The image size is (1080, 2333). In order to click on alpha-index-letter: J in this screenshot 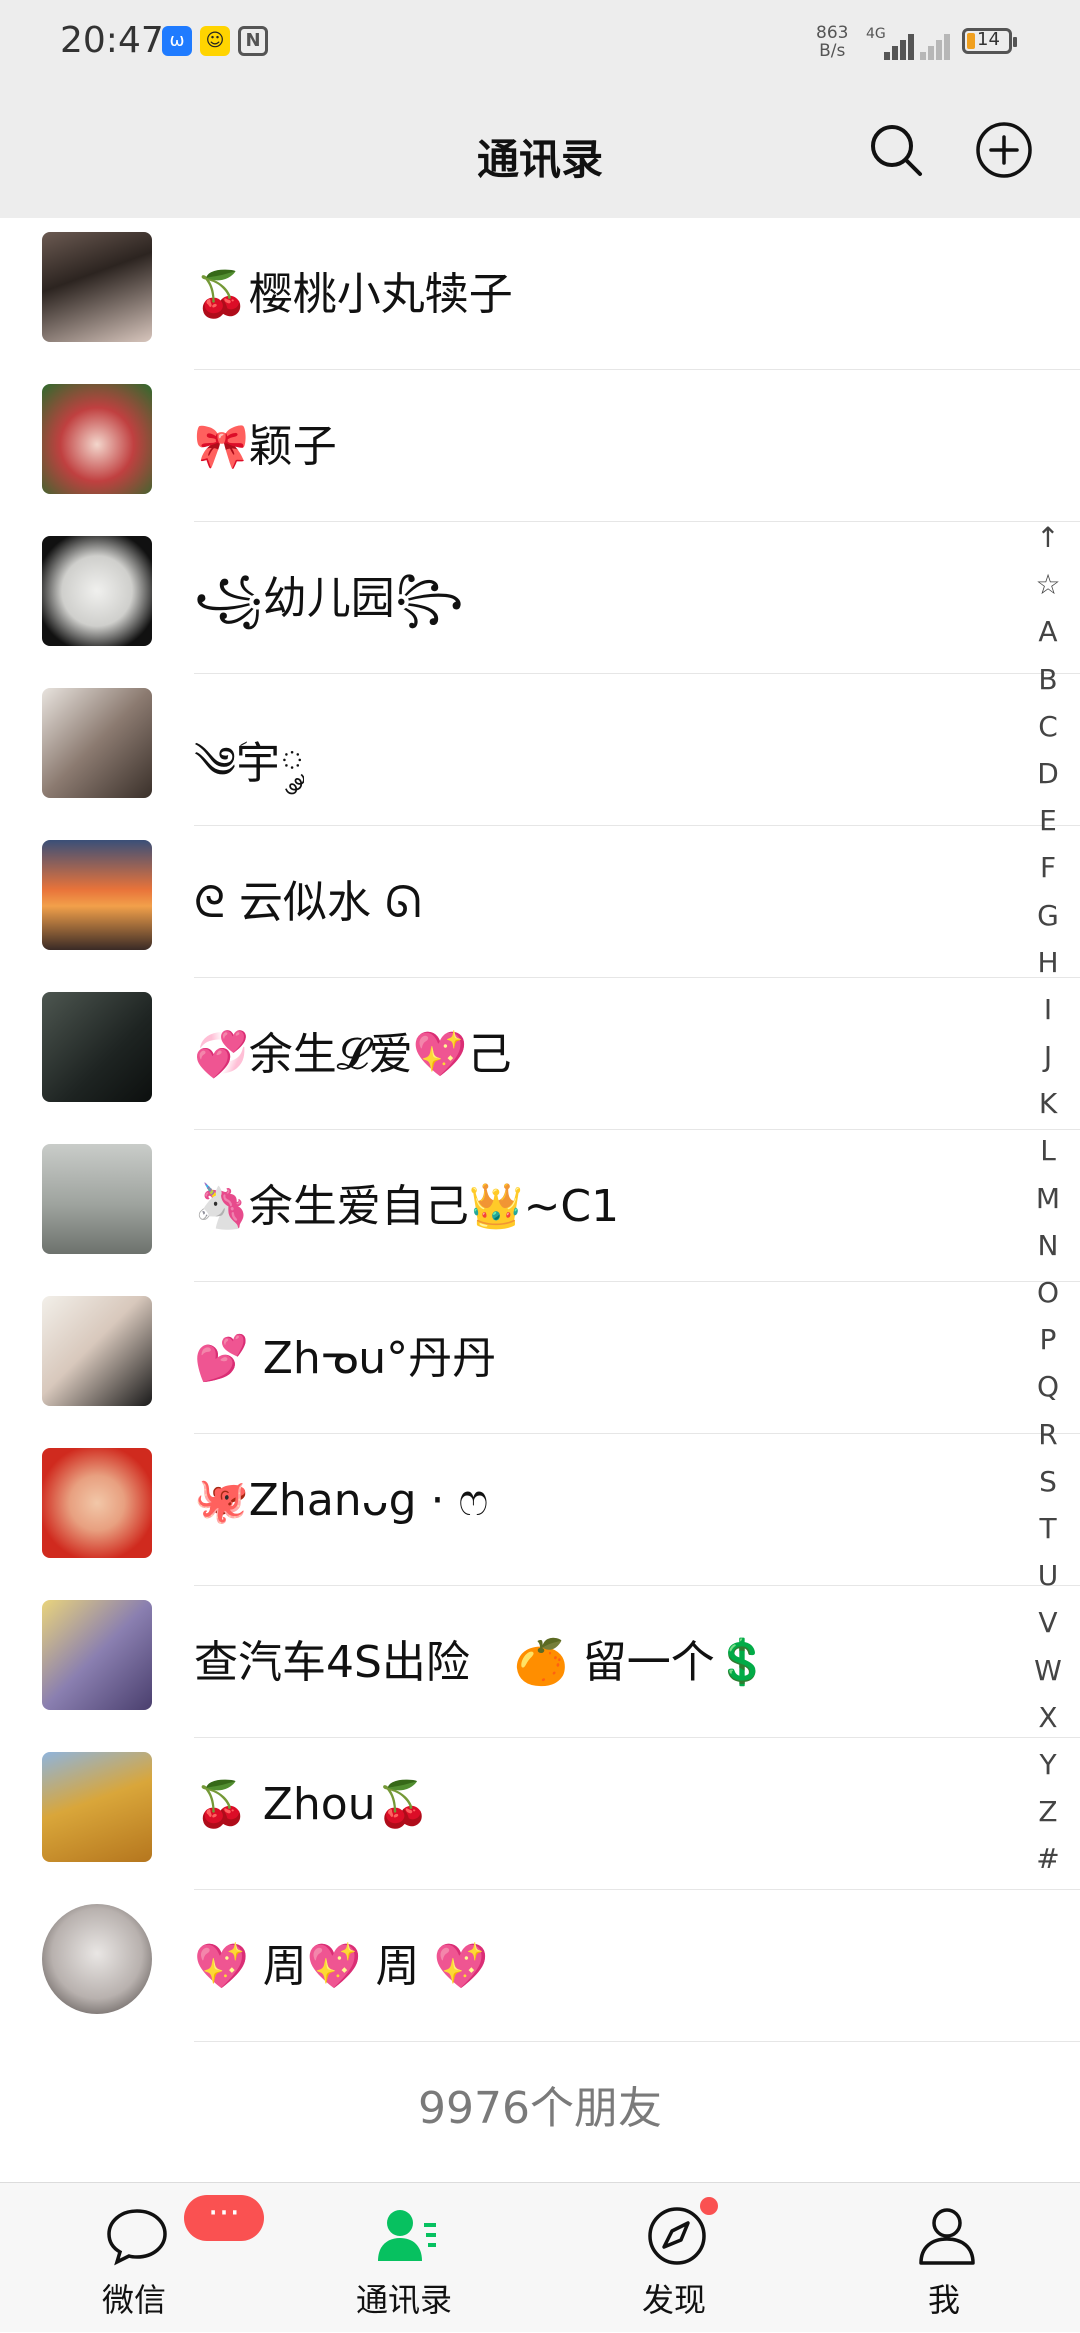, I will do `click(1048, 1056)`.